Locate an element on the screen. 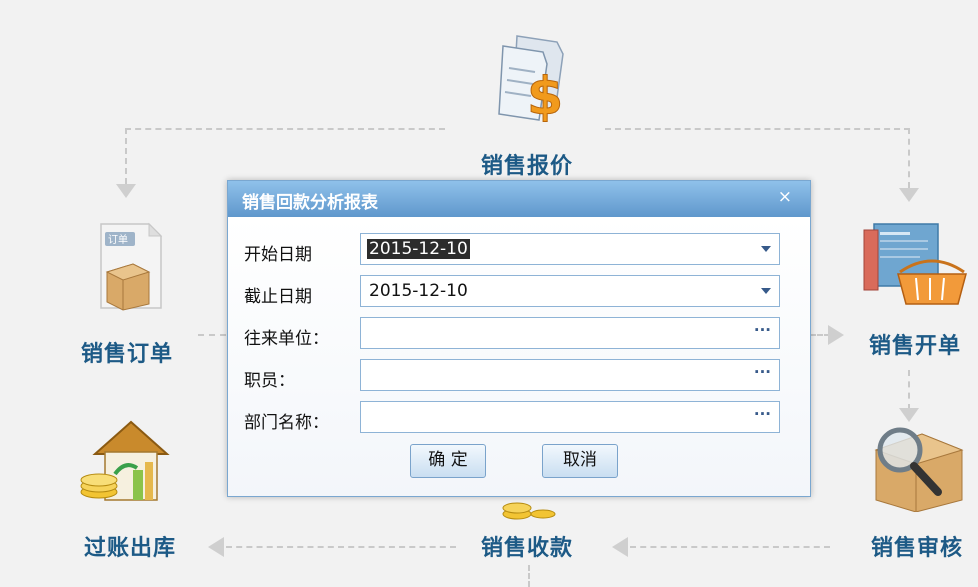 The width and height of the screenshot is (978, 587). module-label-posting-outbound: 过账出库 is located at coordinates (129, 548).